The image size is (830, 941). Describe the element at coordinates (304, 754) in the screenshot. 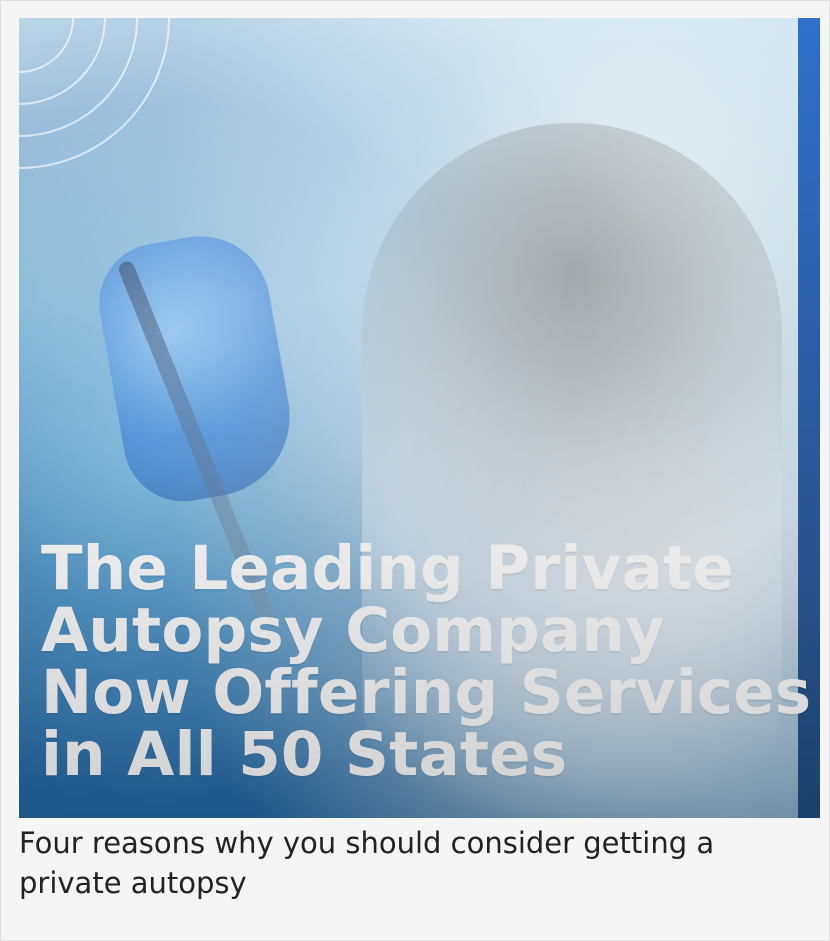

I see `hero-headline-line-4: in All 50 States` at that location.